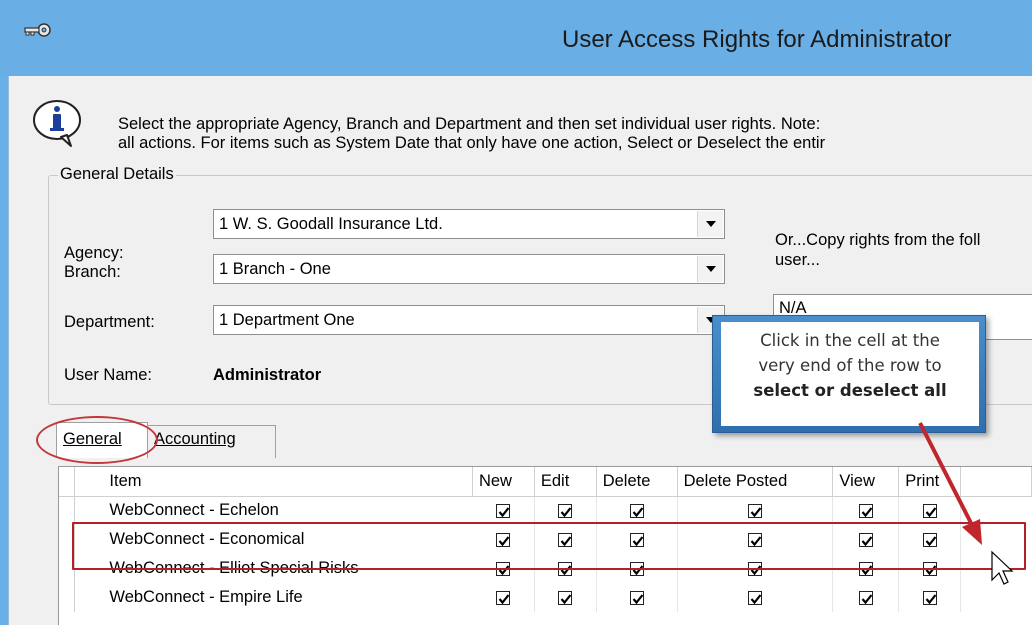 This screenshot has width=1032, height=625. What do you see at coordinates (850, 365) in the screenshot?
I see `callout-line-2: very end of the row to` at bounding box center [850, 365].